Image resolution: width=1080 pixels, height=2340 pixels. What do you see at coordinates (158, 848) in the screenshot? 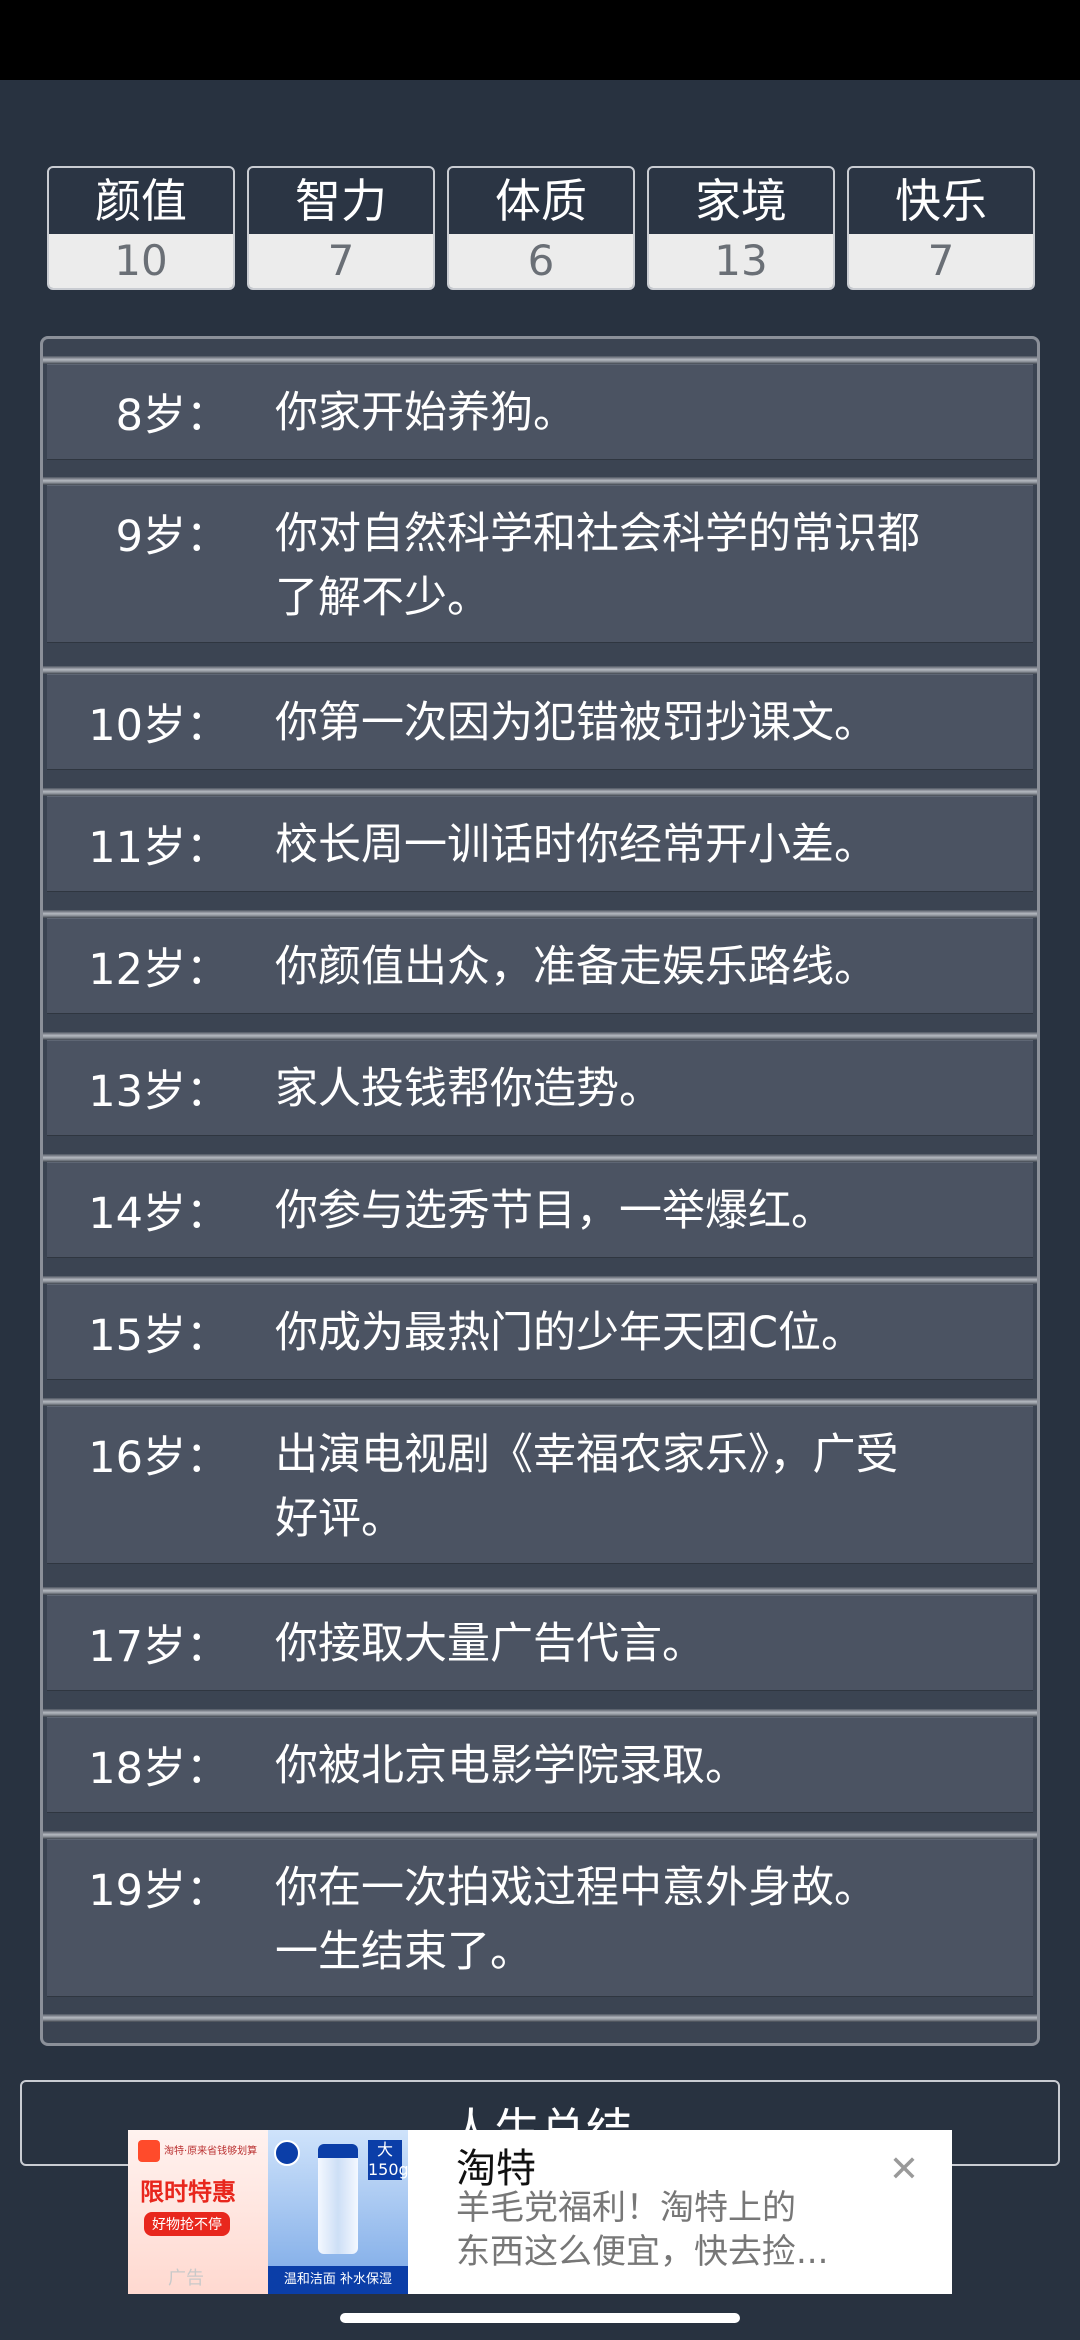
I see `entry-age: 11岁：` at bounding box center [158, 848].